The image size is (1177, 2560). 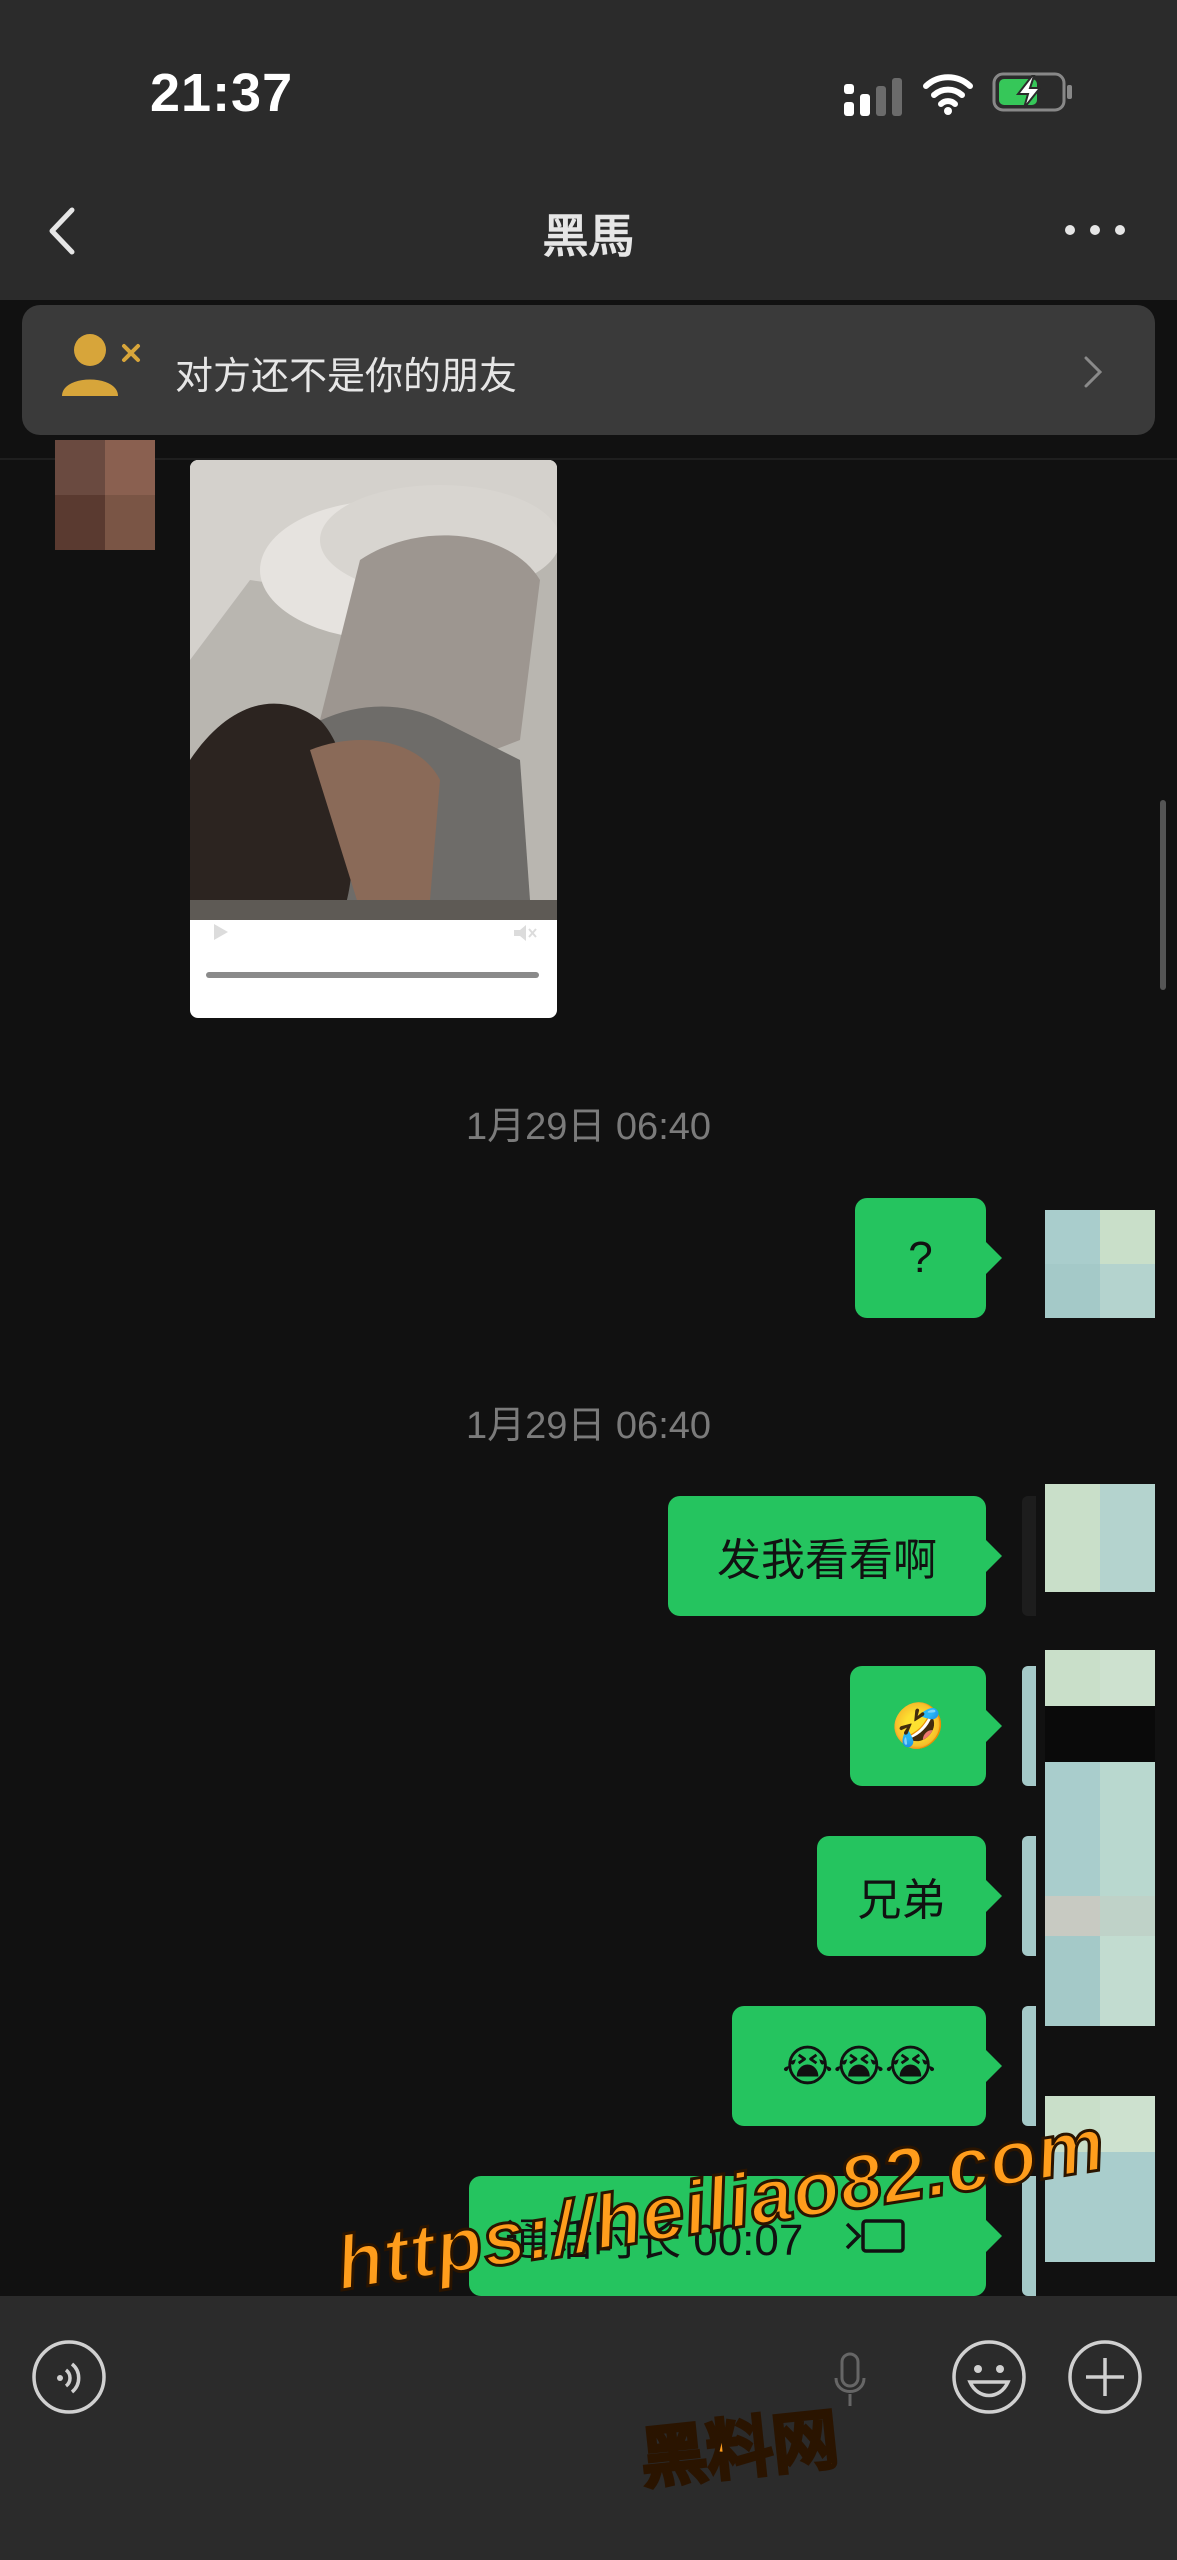 I want to click on banner-text: 对方还不是你的朋友, so click(x=346, y=377).